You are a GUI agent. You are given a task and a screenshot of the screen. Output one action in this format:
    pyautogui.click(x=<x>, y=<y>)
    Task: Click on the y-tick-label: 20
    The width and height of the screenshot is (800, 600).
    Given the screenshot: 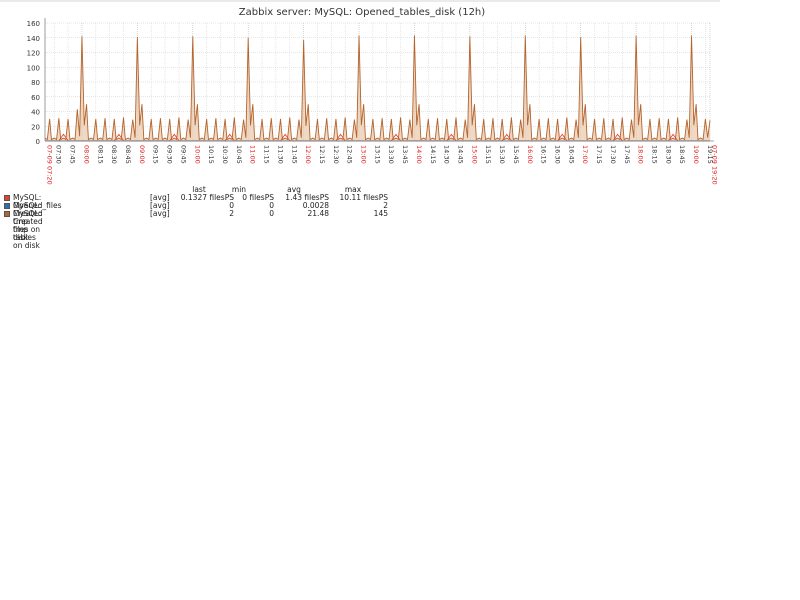 What is the action you would take?
    pyautogui.click(x=35, y=127)
    